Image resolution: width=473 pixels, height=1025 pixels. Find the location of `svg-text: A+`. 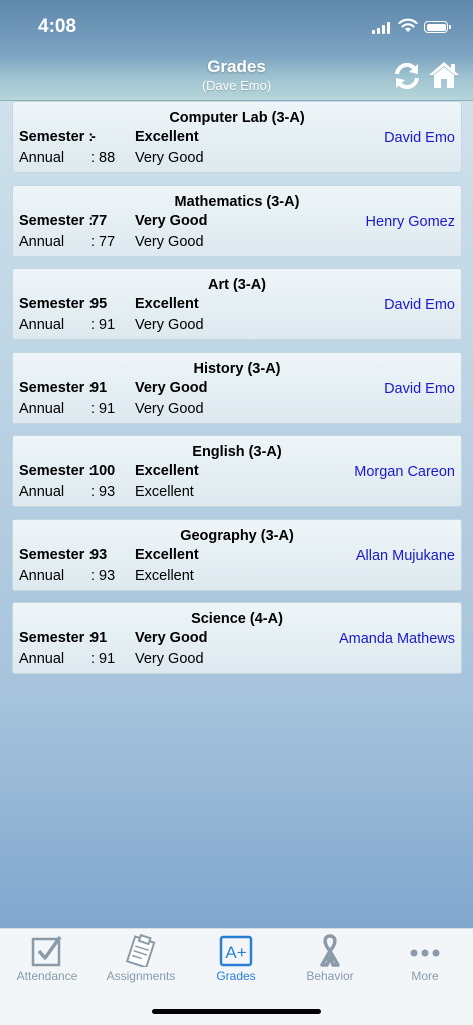

svg-text: A+ is located at coordinates (235, 952).